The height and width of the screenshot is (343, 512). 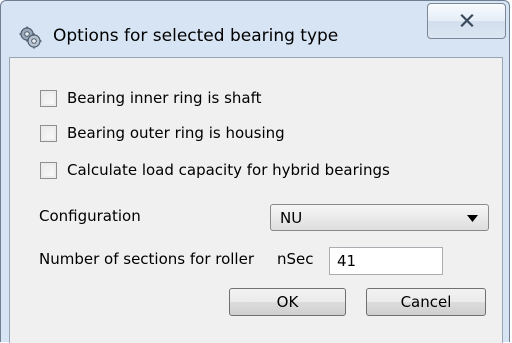 What do you see at coordinates (291, 218) in the screenshot?
I see `configuration-value: NU` at bounding box center [291, 218].